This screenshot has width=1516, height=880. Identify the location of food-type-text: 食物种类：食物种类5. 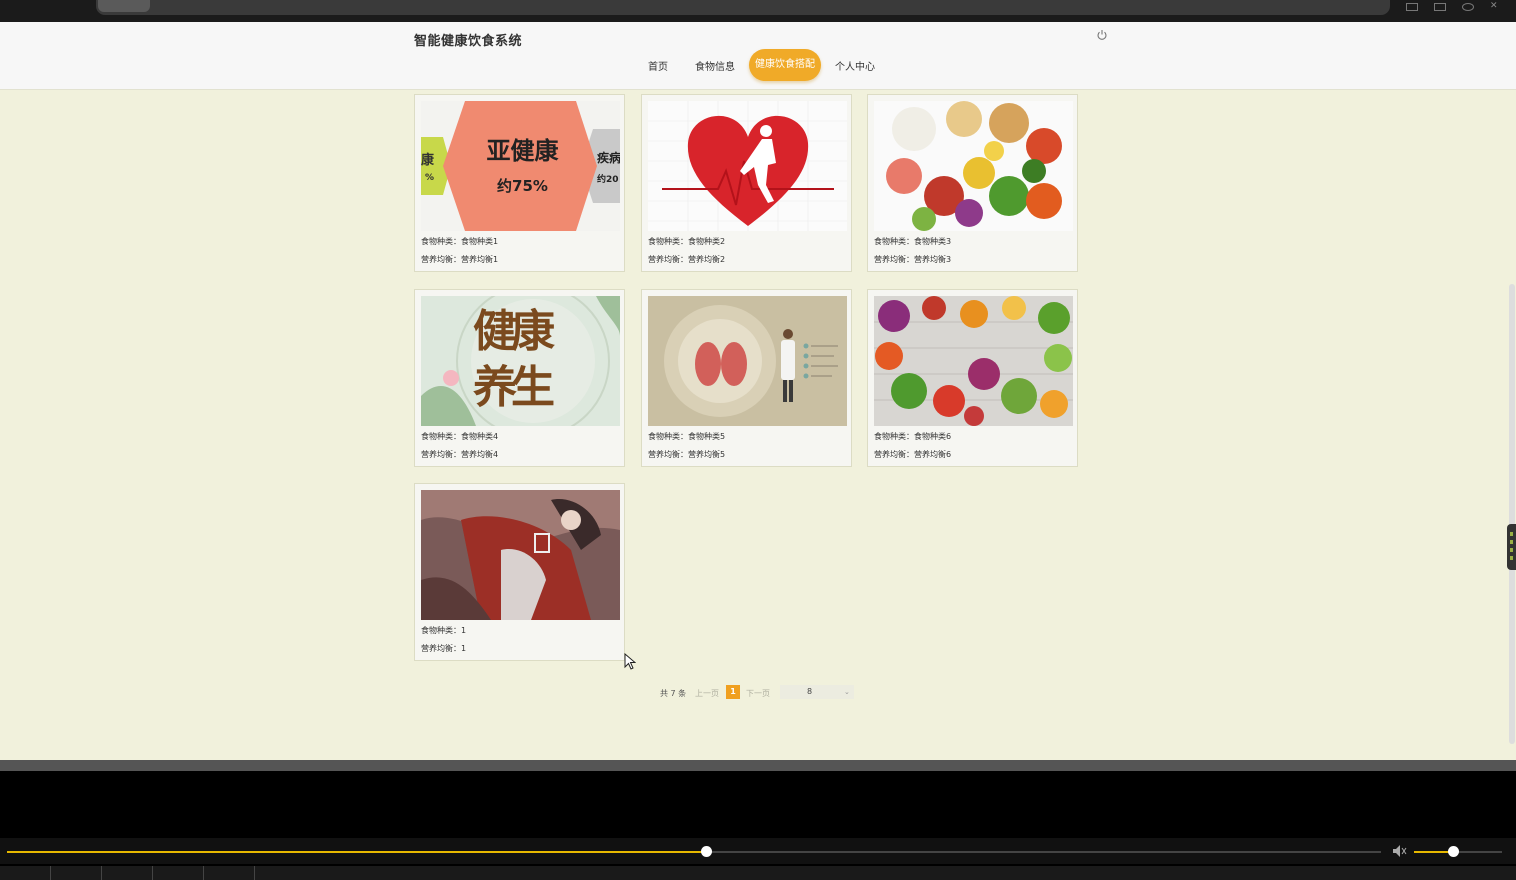
(687, 436).